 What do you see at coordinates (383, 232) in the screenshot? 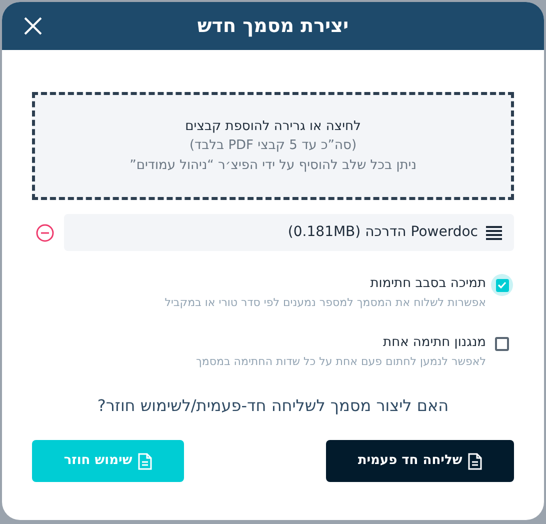
I see `file-name: Powerdoc הדרכה (0.181MB)` at bounding box center [383, 232].